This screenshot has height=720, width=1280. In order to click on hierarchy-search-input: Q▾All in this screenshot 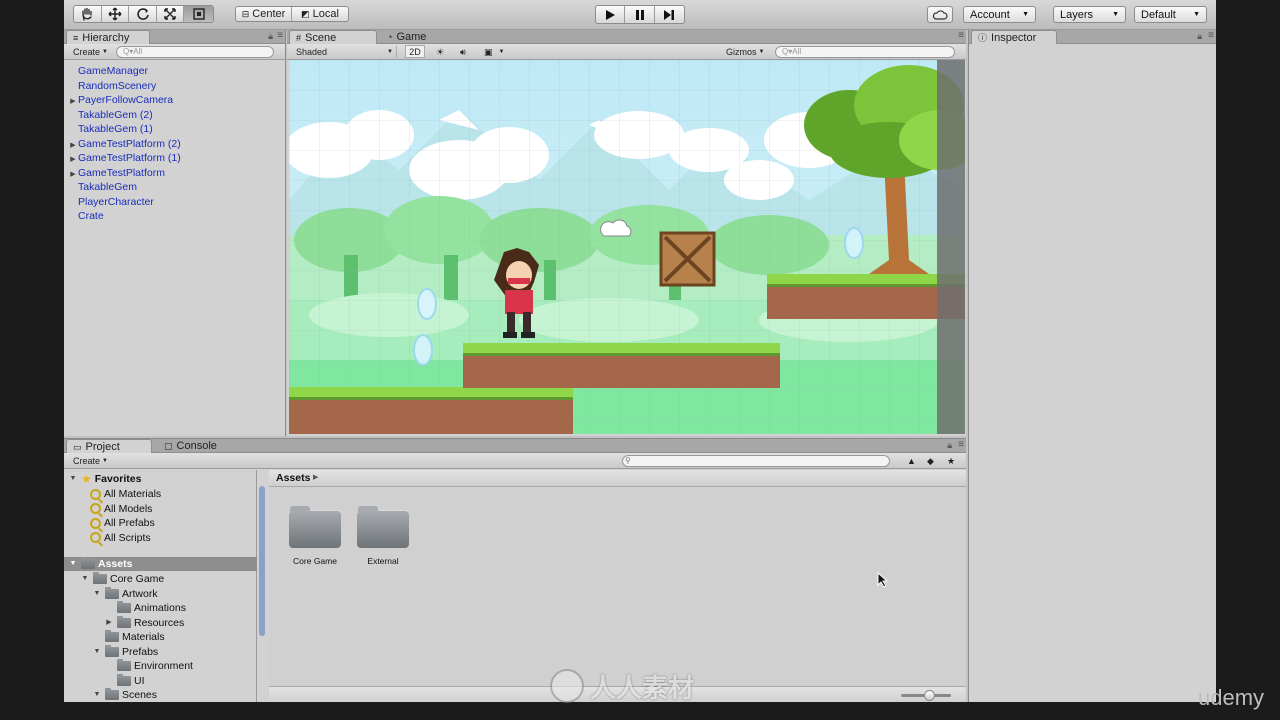, I will do `click(195, 52)`.